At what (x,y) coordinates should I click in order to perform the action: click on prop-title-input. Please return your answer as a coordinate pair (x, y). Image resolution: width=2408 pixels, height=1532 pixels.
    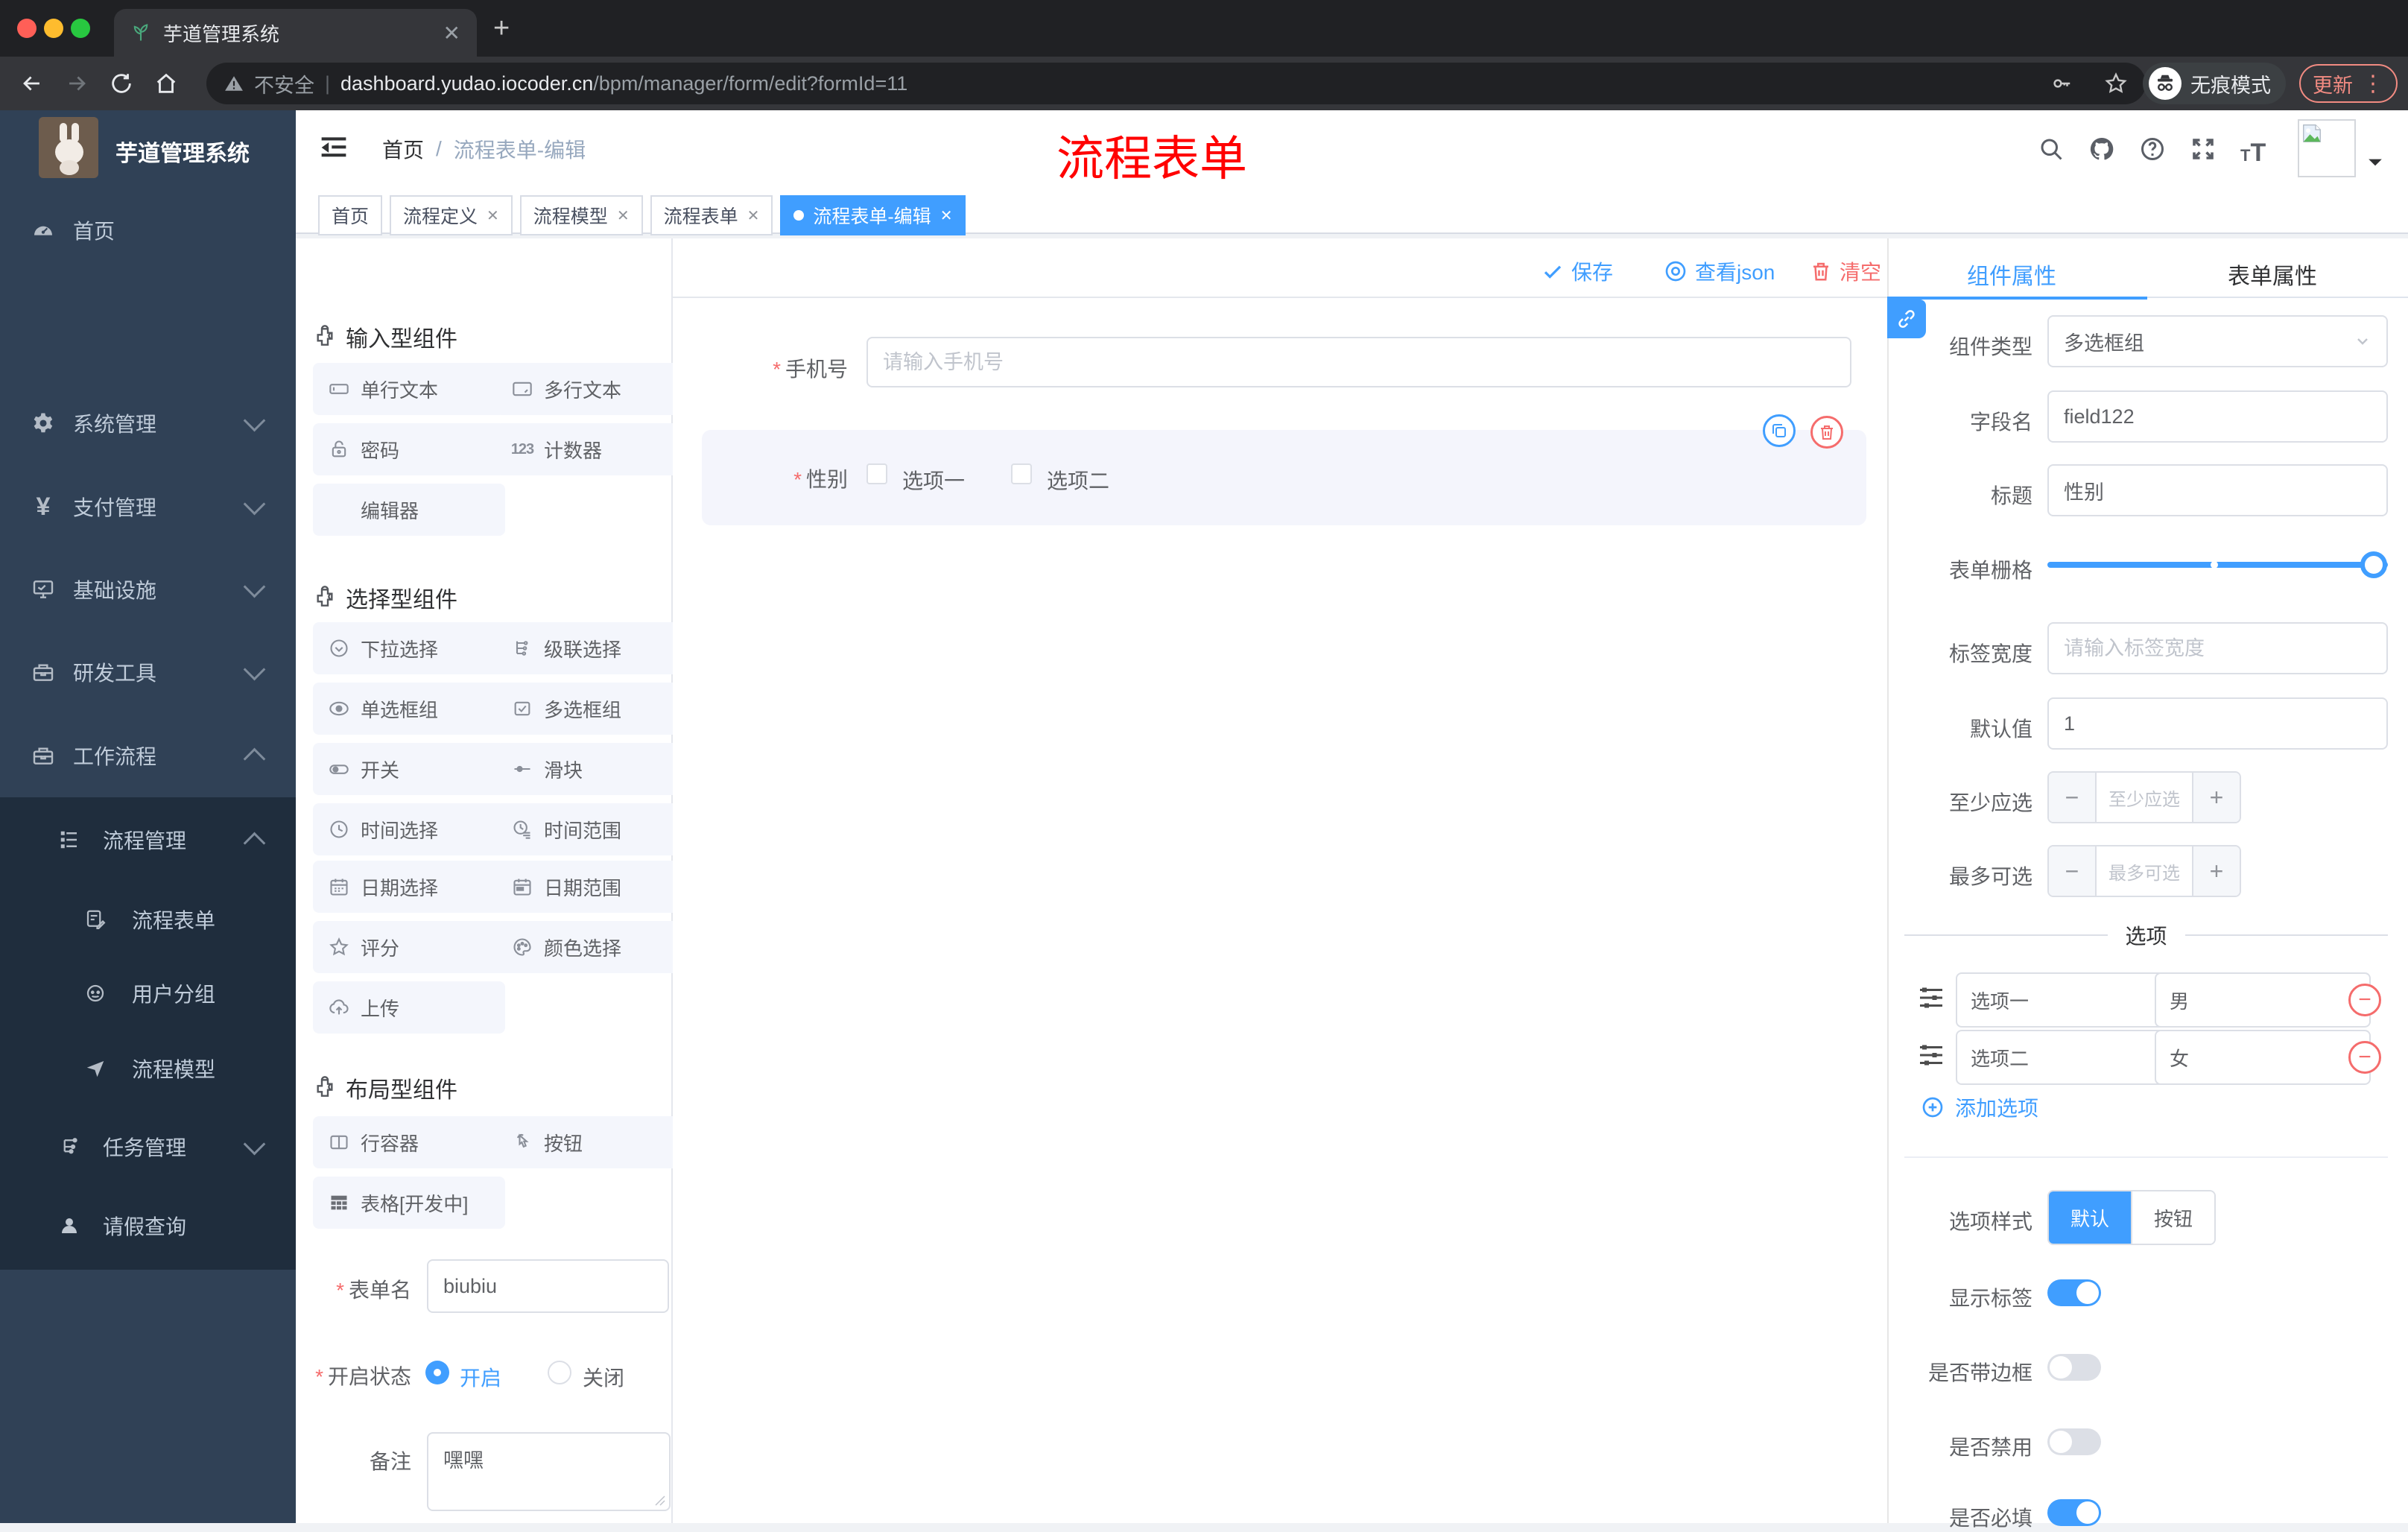
    Looking at the image, I should click on (2217, 490).